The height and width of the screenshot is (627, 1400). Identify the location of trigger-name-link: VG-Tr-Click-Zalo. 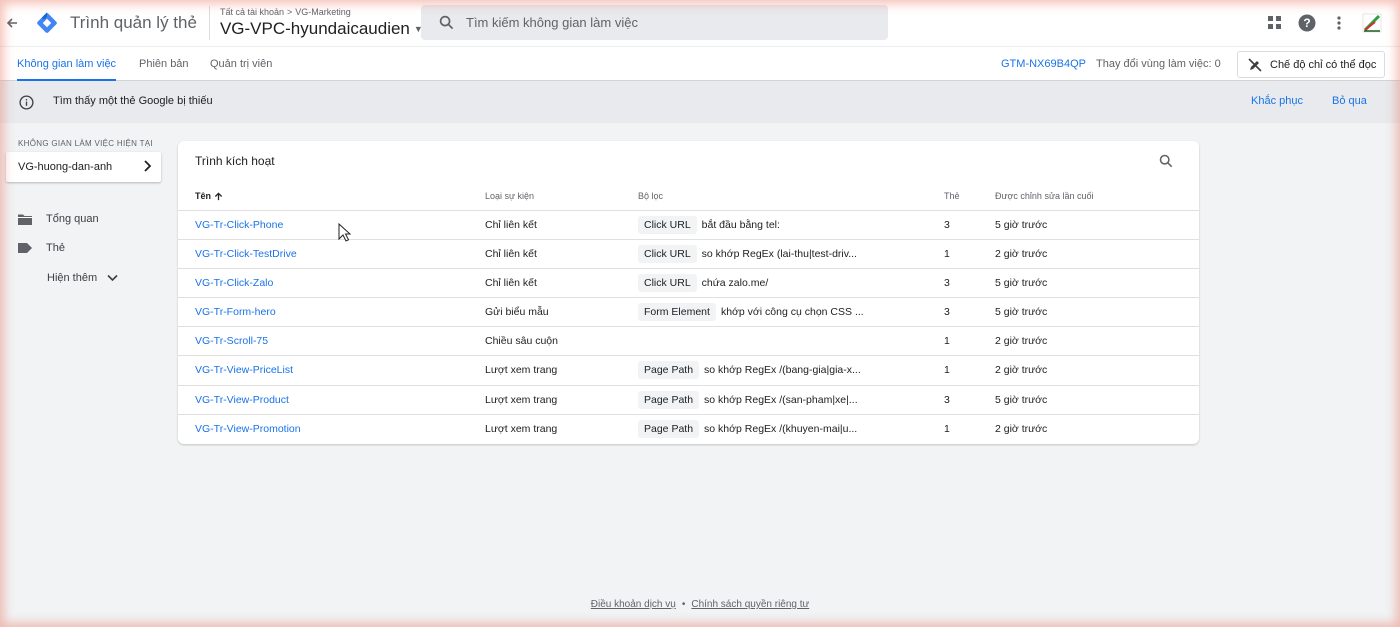
(234, 283).